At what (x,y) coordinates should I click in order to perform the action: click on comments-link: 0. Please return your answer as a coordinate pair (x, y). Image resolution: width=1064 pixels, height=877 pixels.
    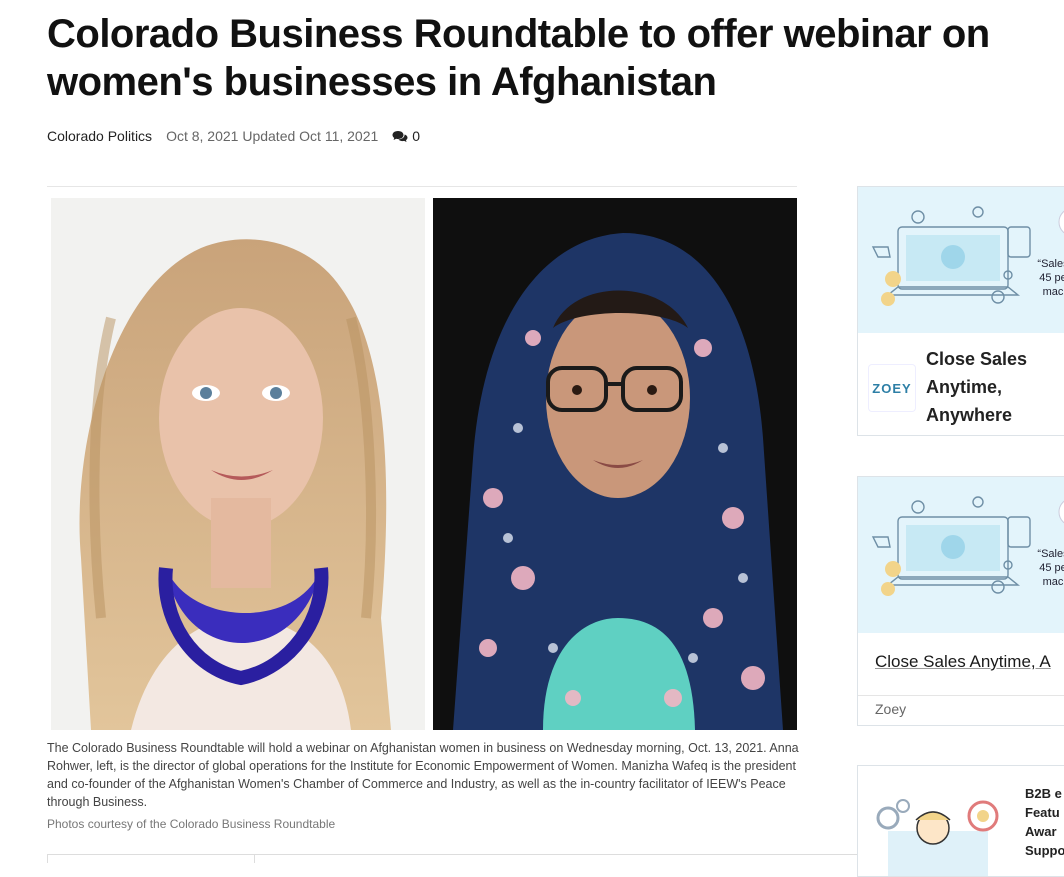
    Looking at the image, I should click on (406, 136).